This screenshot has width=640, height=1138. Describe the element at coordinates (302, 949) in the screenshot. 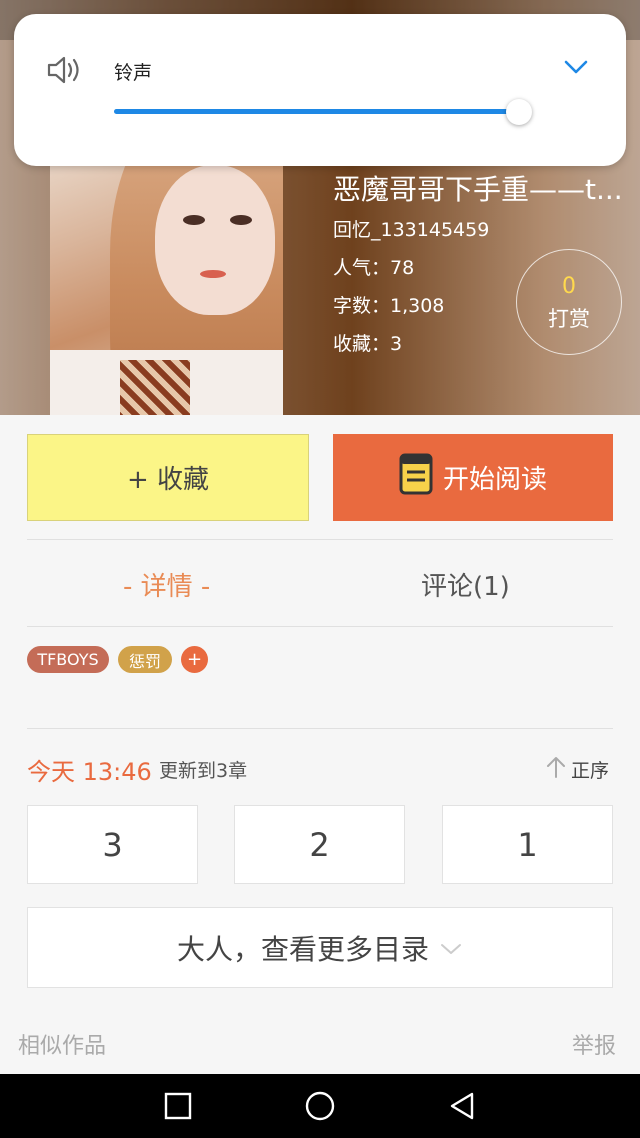

I see `more-catalog-label: 大人，查看更多目录` at that location.